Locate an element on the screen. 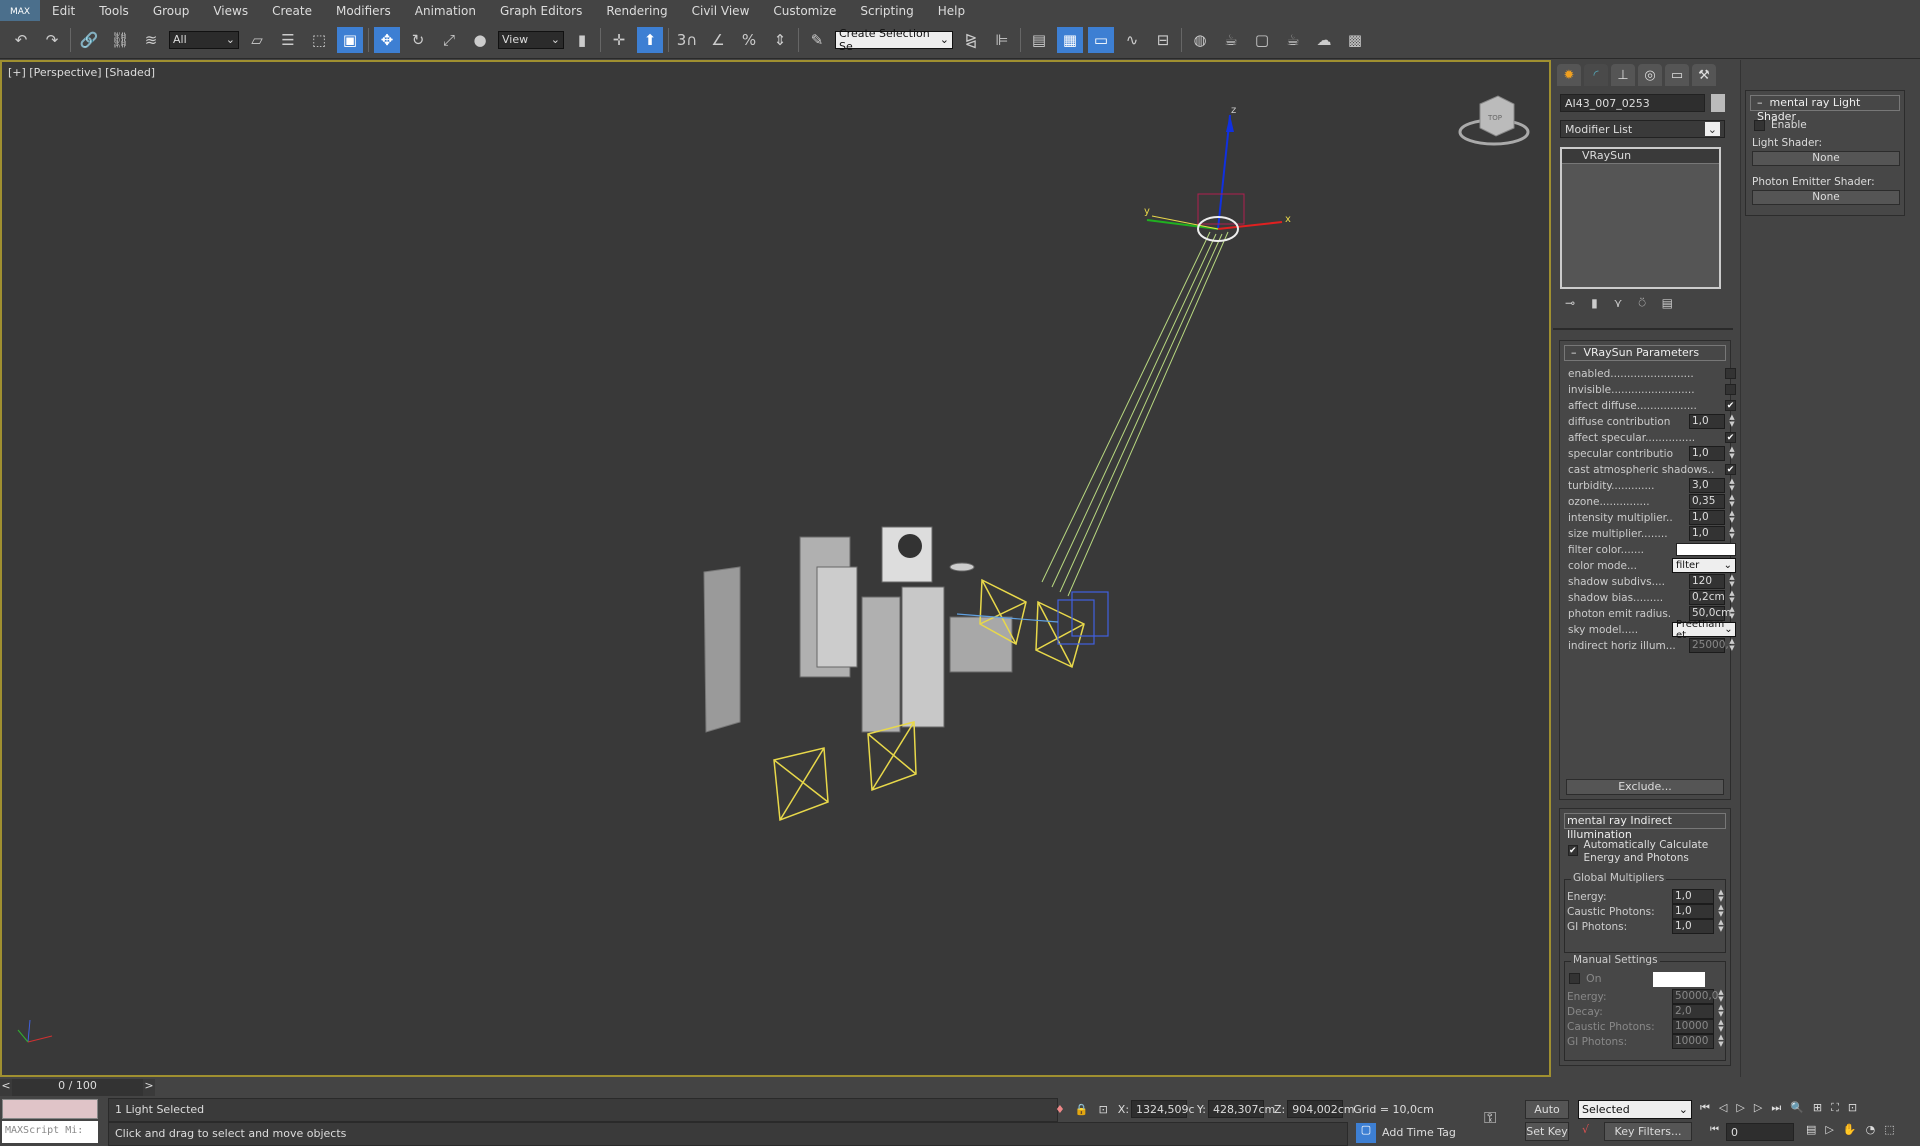 The width and height of the screenshot is (1920, 1146). multiplier-field: 2,0 is located at coordinates (1693, 1011).